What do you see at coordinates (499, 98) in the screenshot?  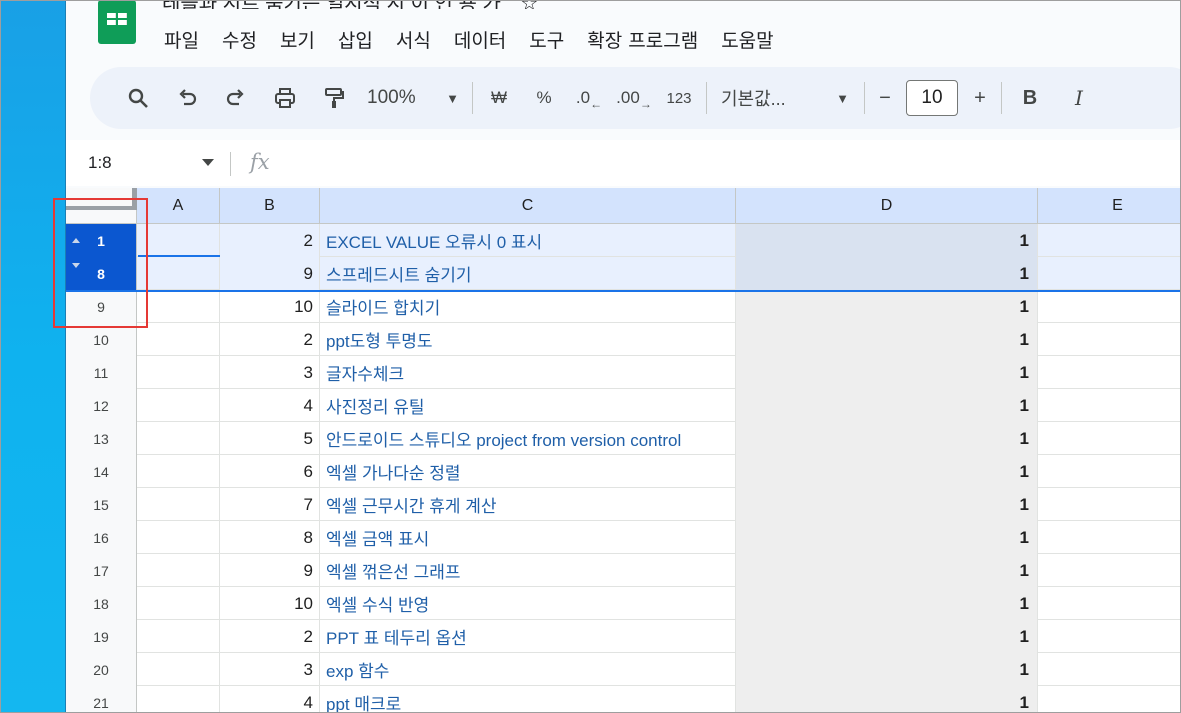 I see `currency-button: ₩` at bounding box center [499, 98].